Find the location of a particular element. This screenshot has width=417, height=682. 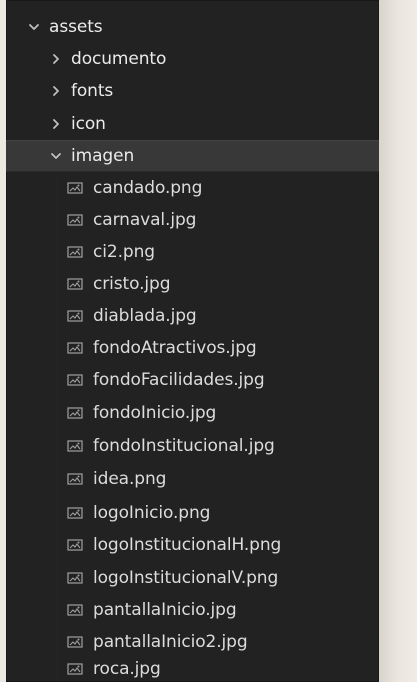

file-fondoinicio-jpg: fondoInicio.jpg is located at coordinates (192, 413).